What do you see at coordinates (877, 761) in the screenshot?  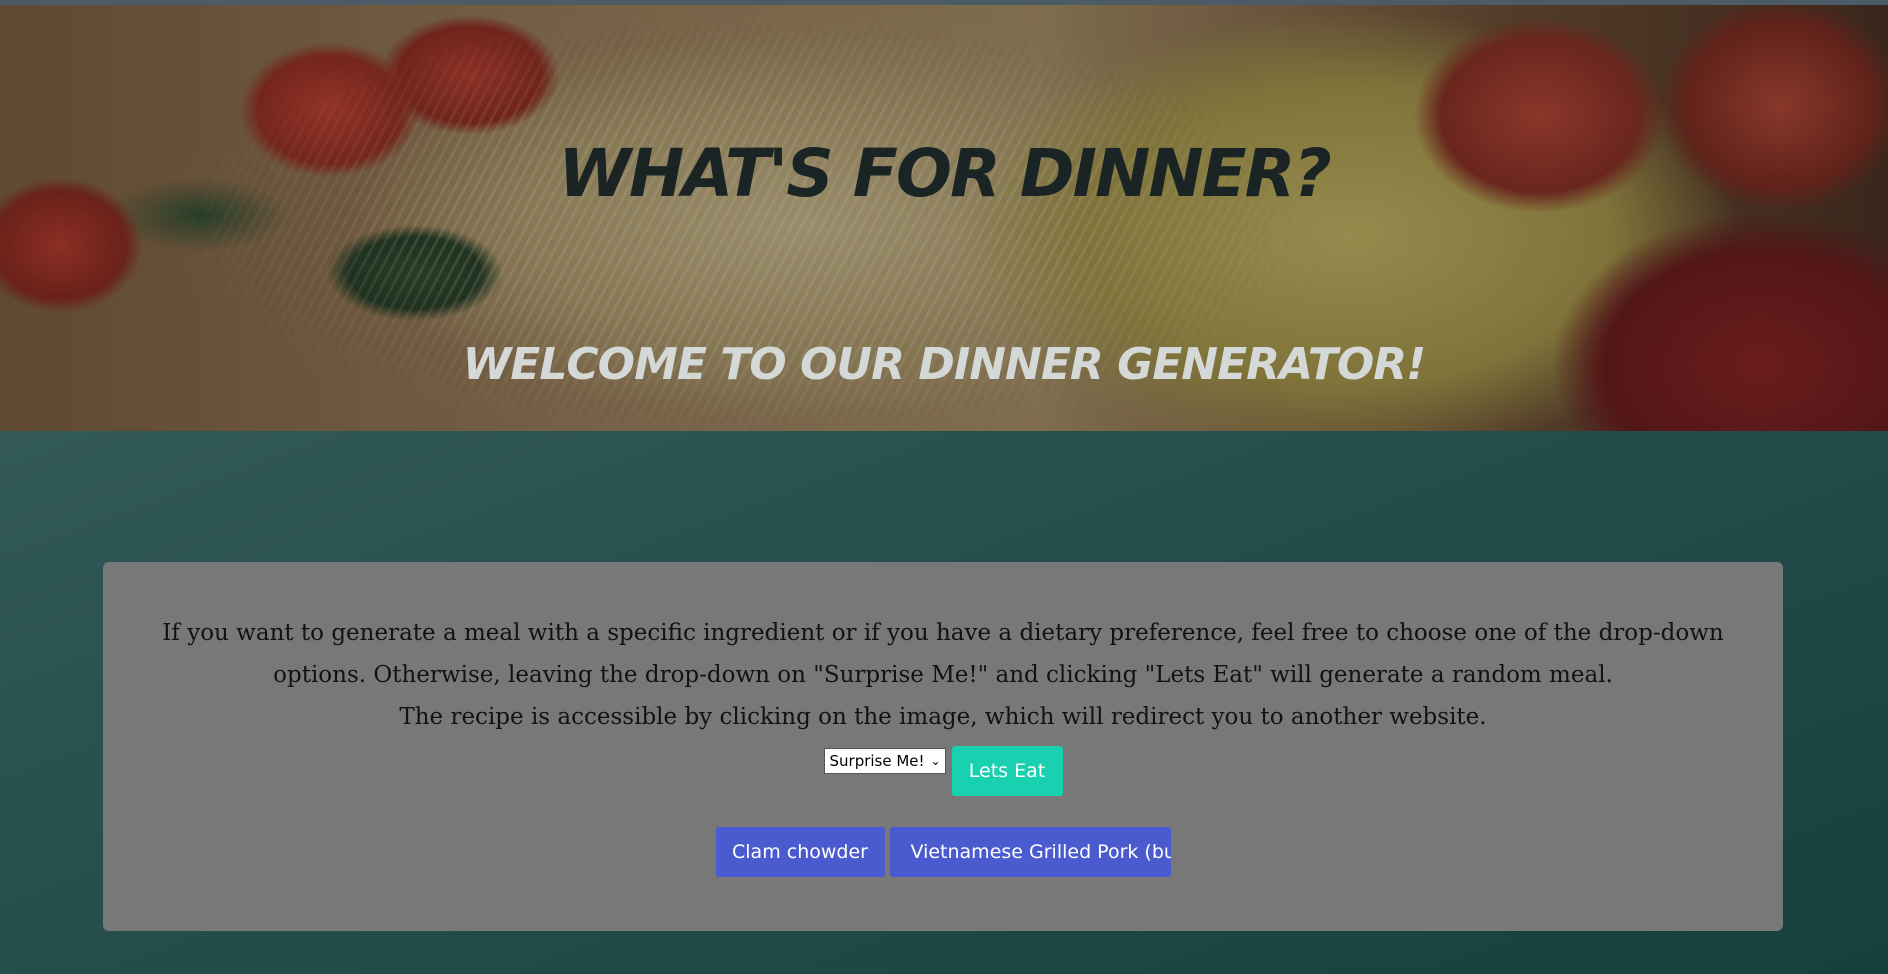 I see `dropdown-value: Surprise Me!` at bounding box center [877, 761].